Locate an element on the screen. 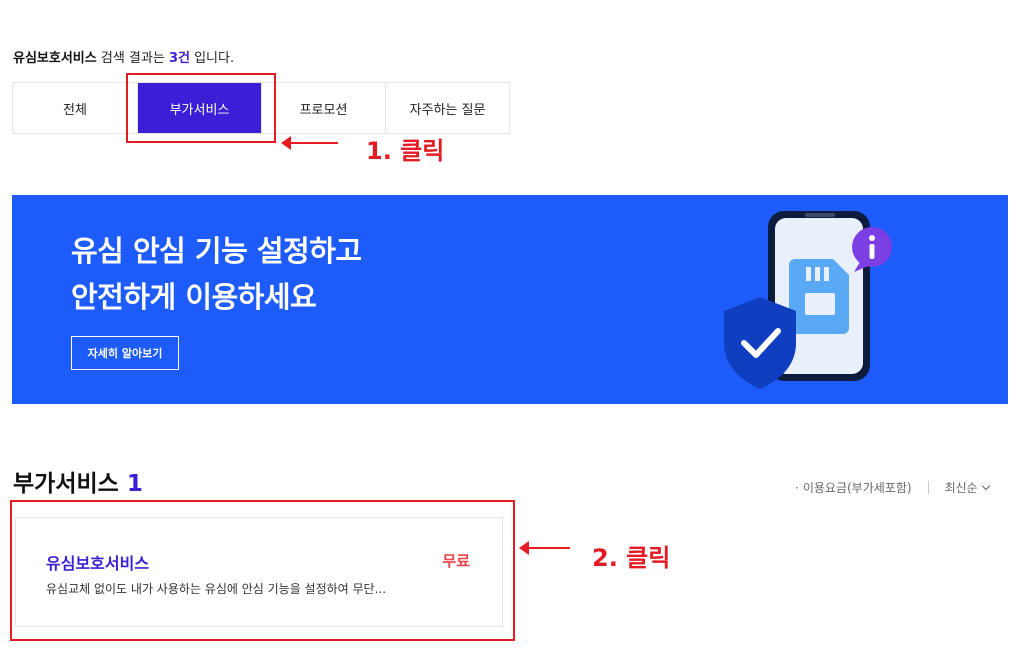 Image resolution: width=1024 pixels, height=663 pixels. learn-more-button: 자세히 알아보기 is located at coordinates (125, 353).